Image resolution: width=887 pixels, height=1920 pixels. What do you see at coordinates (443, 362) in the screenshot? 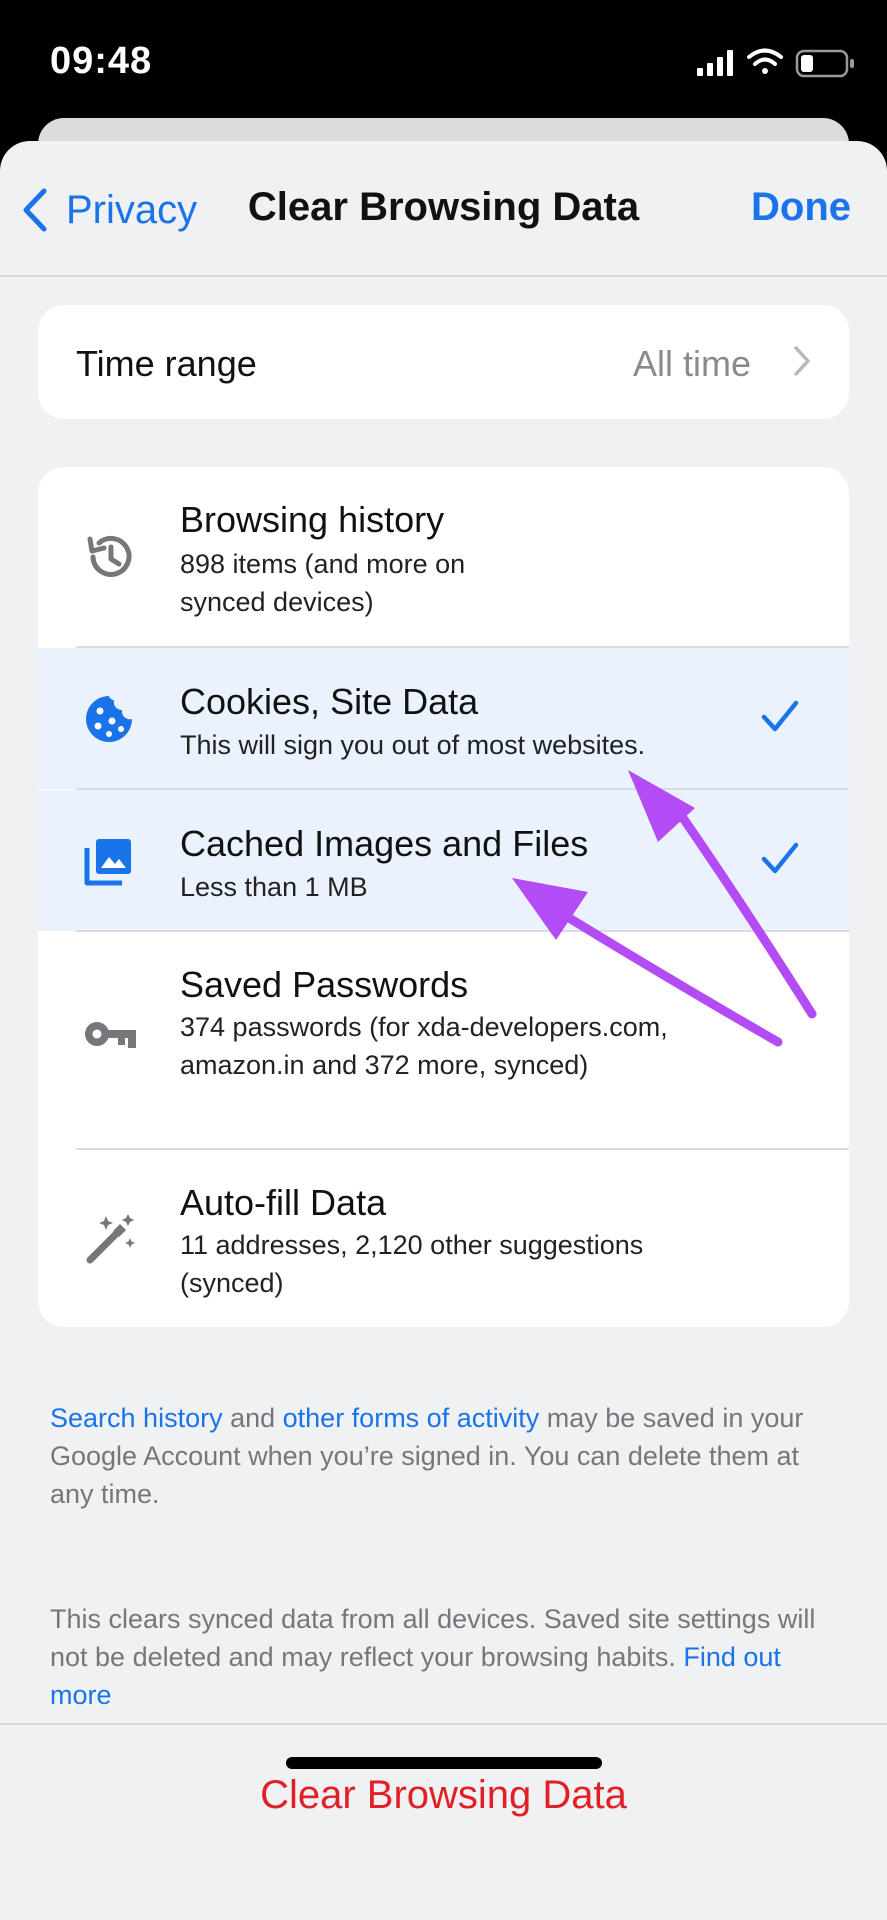
I see `time-range-row: Time range All time` at bounding box center [443, 362].